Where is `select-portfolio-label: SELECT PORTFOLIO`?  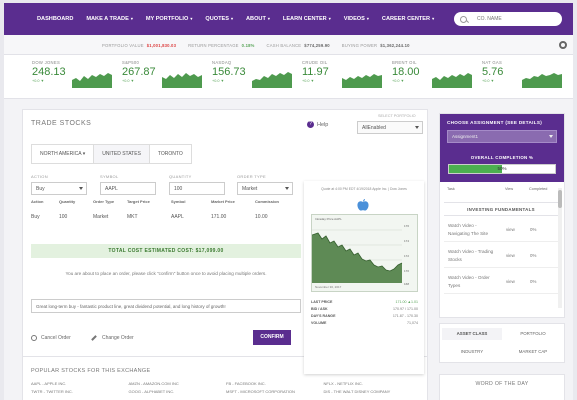
select-portfolio-label: SELECT PORTFOLIO is located at coordinates (397, 116).